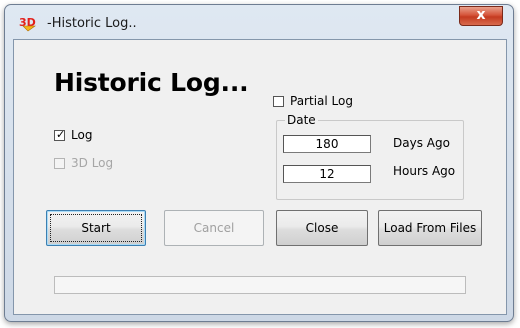 Image resolution: width=520 pixels, height=328 pixels. I want to click on focus-rectangle, so click(96, 228).